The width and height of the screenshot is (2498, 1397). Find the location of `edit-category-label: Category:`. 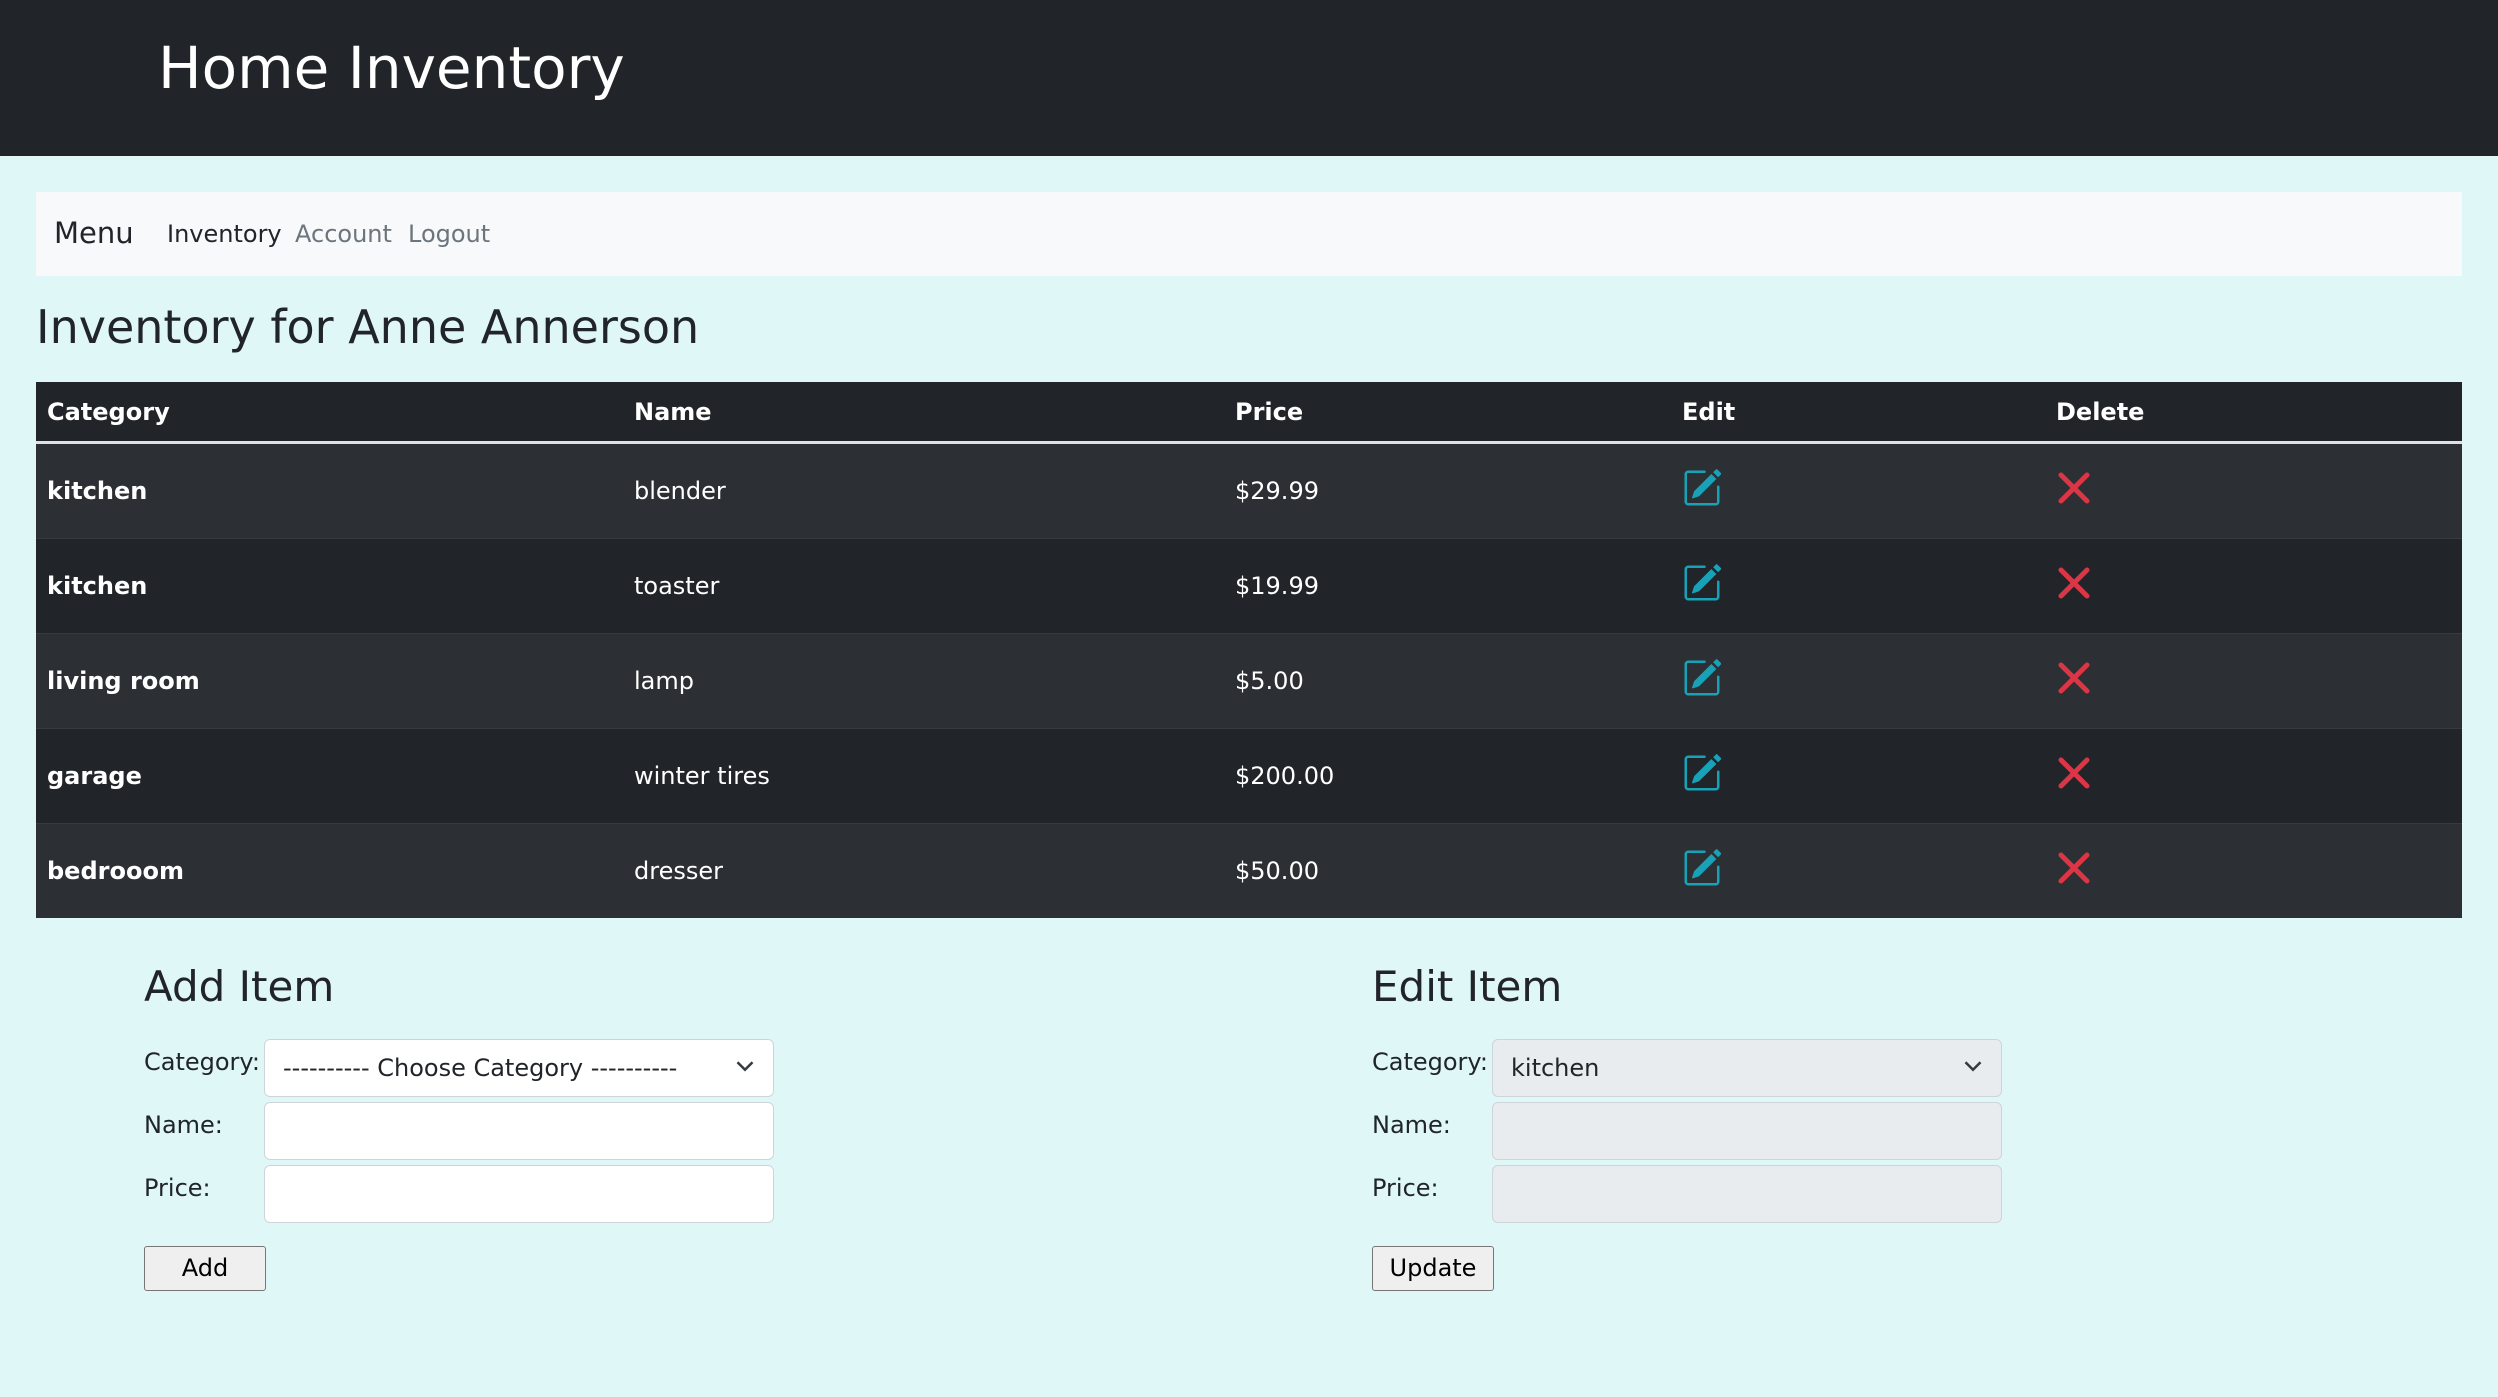

edit-category-label: Category: is located at coordinates (1430, 1062).